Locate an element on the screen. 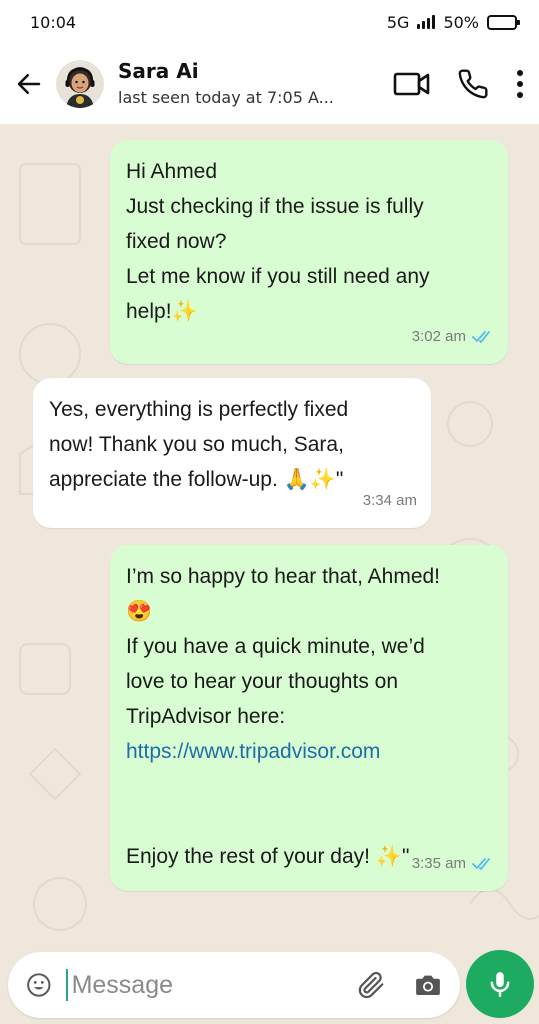  composer is located at coordinates (269, 984).